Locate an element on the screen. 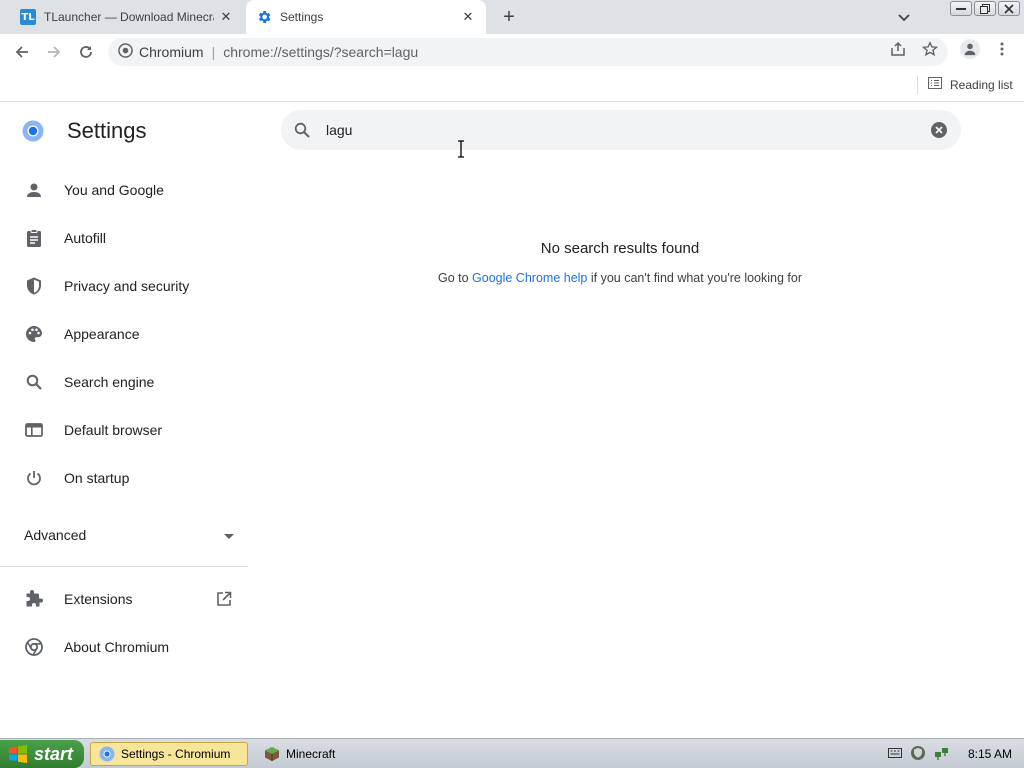 The height and width of the screenshot is (768, 1024). reading-list-button: Reading list is located at coordinates (970, 84).